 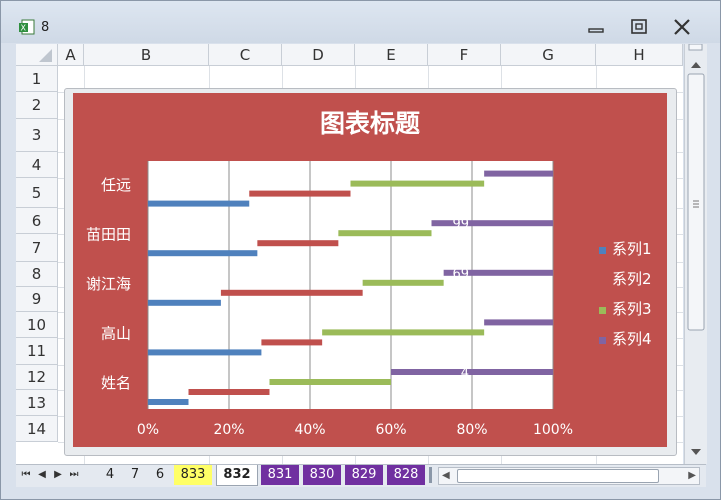 What do you see at coordinates (37, 79) in the screenshot?
I see `row-header-1: 1` at bounding box center [37, 79].